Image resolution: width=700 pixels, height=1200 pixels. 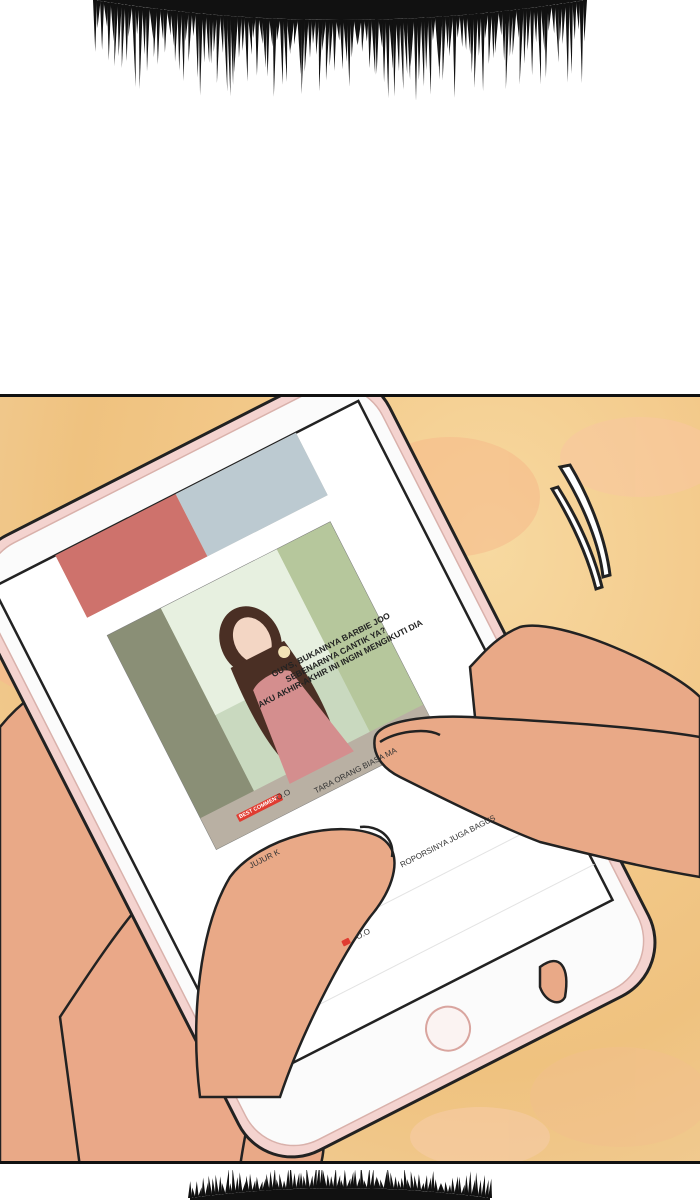 I want to click on comment-username: O.O, so click(x=362, y=934).